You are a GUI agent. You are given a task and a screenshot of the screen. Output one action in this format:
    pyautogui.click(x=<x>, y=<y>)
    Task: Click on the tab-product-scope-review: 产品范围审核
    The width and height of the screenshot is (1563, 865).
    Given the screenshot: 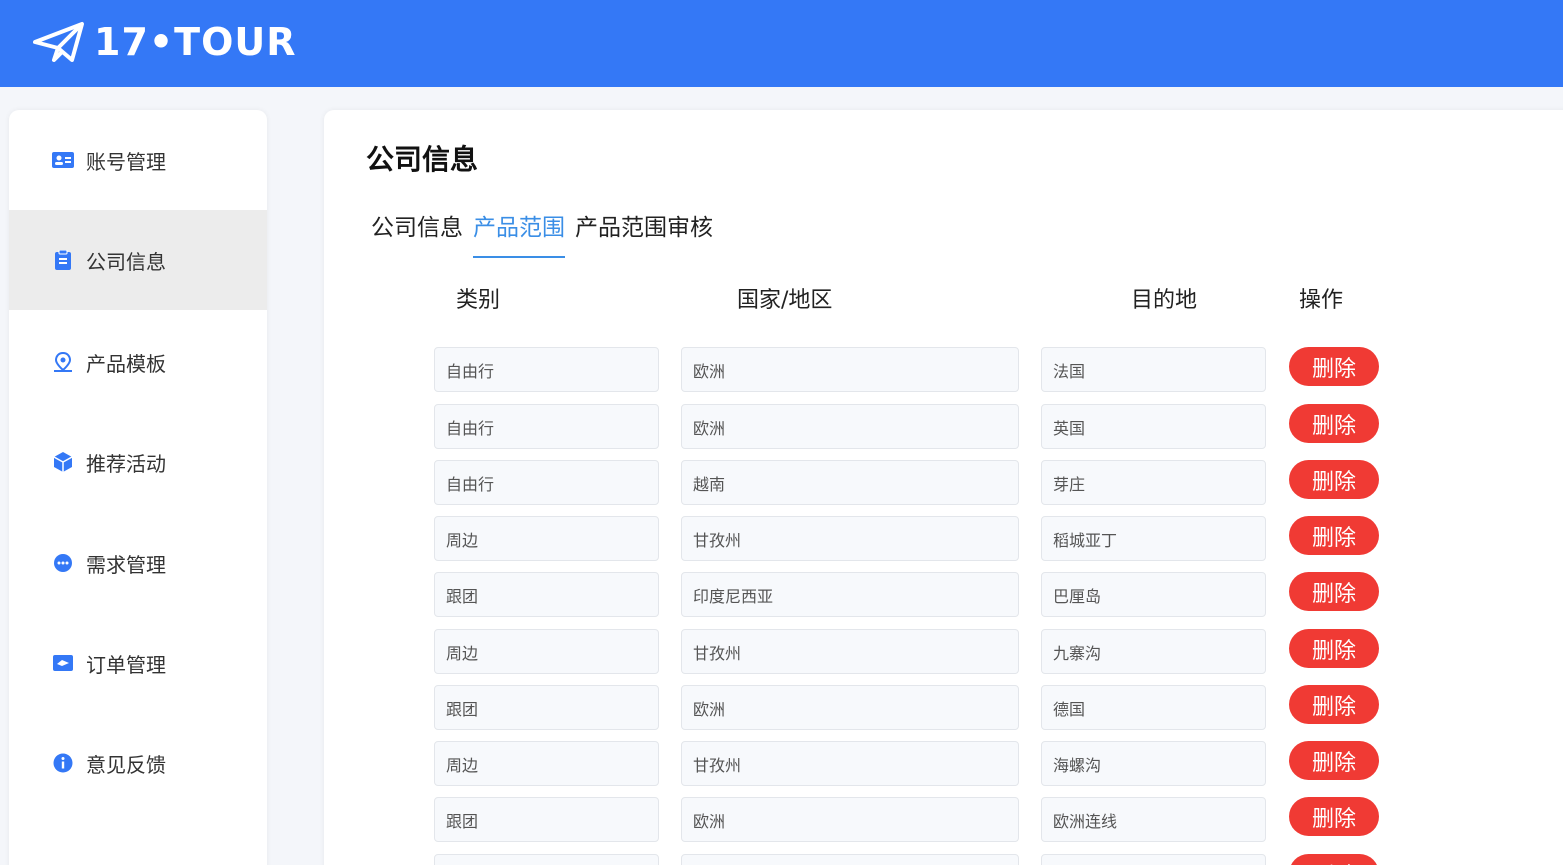 What is the action you would take?
    pyautogui.click(x=644, y=233)
    